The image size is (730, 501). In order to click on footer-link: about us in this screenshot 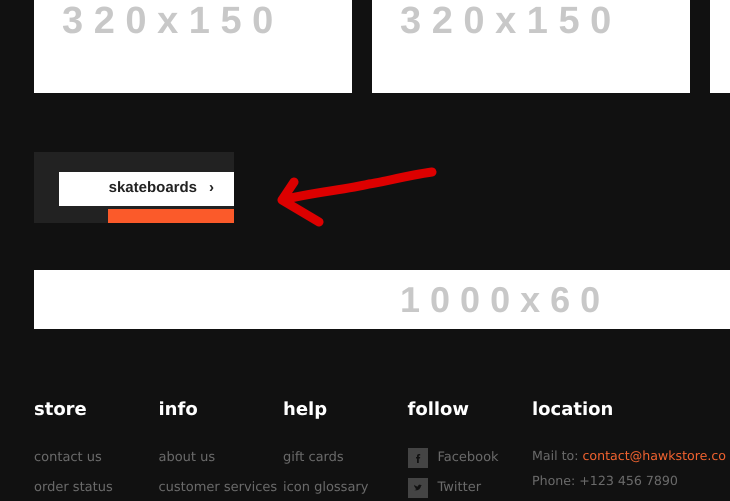, I will do `click(220, 458)`.